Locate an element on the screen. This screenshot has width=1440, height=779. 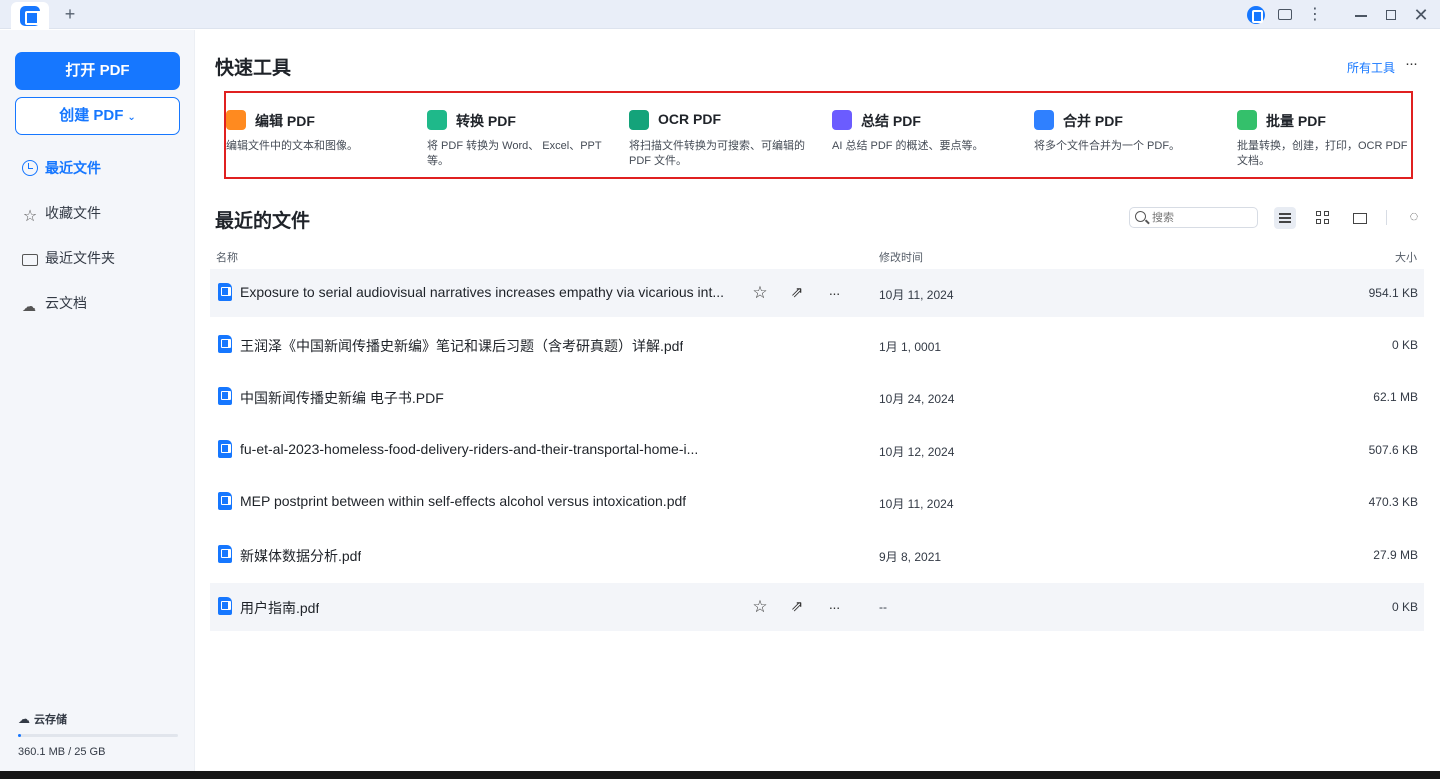
file-date: -- is located at coordinates (883, 607).